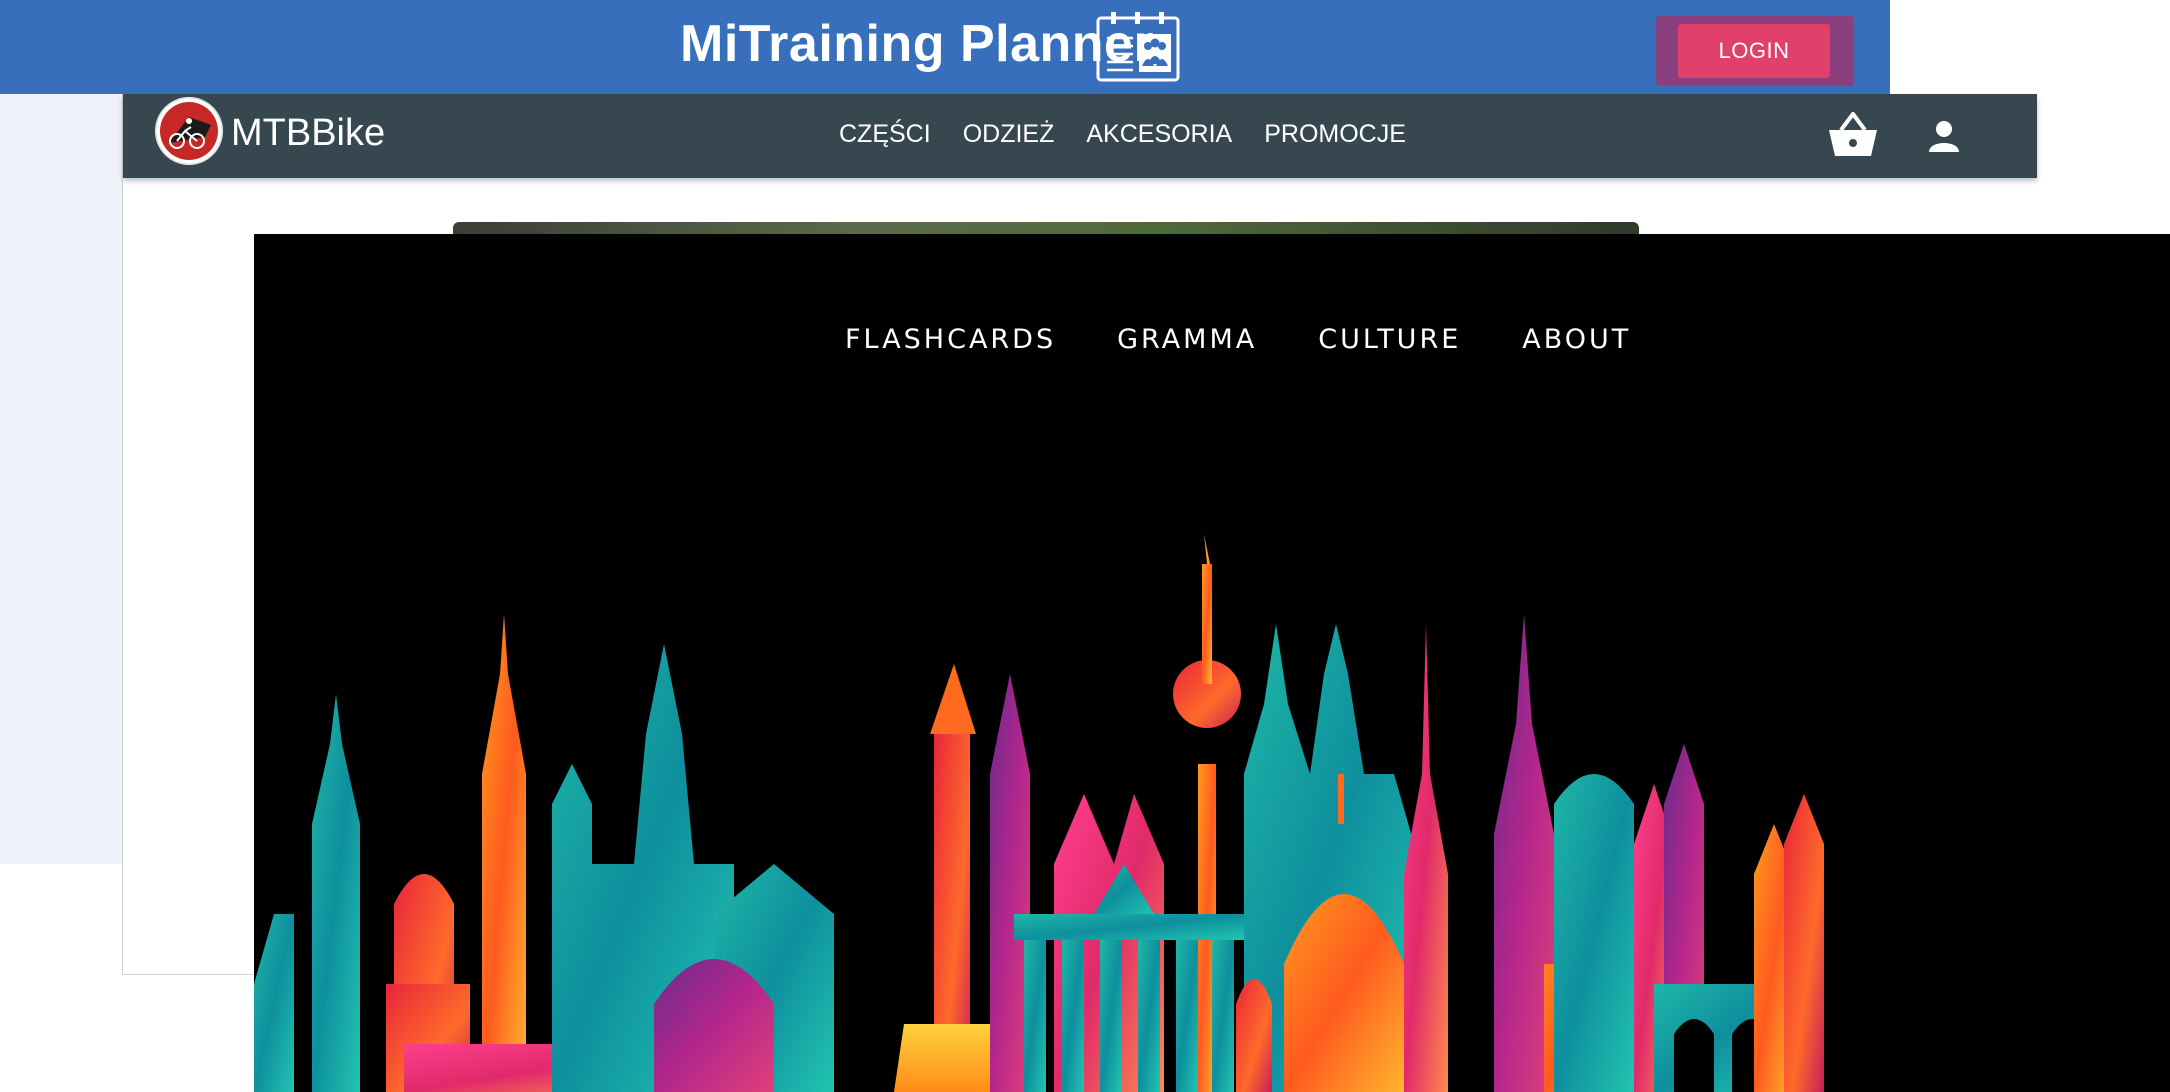  What do you see at coordinates (1187, 339) in the screenshot?
I see `nav-gramma: GRAMMA` at bounding box center [1187, 339].